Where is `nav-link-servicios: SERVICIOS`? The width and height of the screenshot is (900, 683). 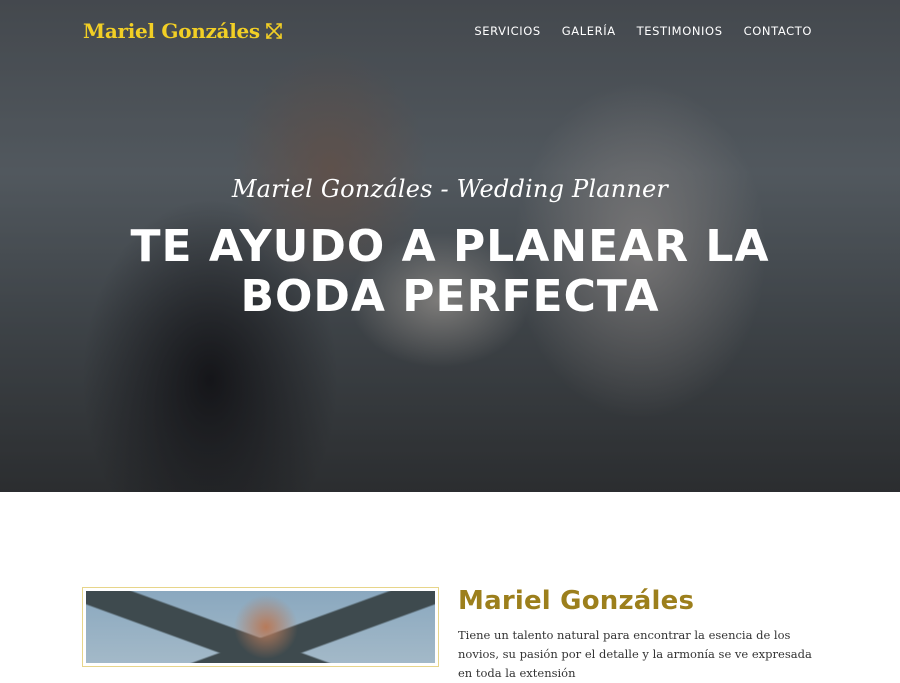
nav-link-servicios: SERVICIOS is located at coordinates (507, 31).